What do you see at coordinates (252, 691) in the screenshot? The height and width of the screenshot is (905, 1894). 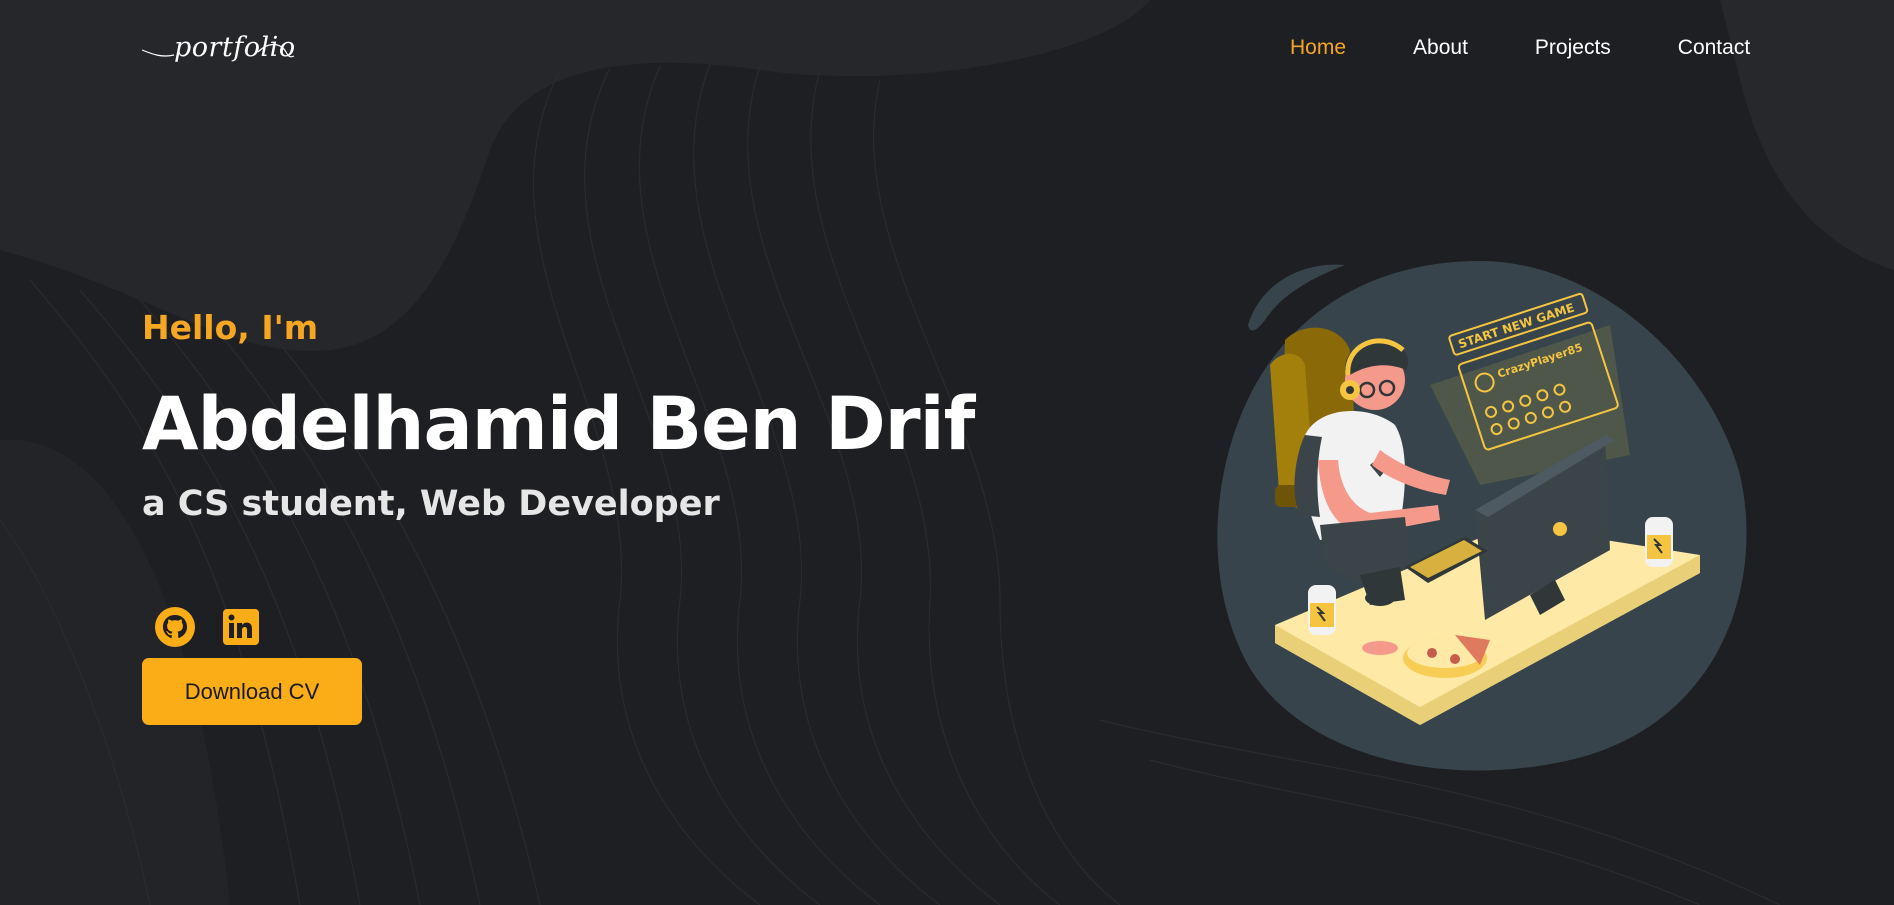 I see `download-cv-button: Download CV` at bounding box center [252, 691].